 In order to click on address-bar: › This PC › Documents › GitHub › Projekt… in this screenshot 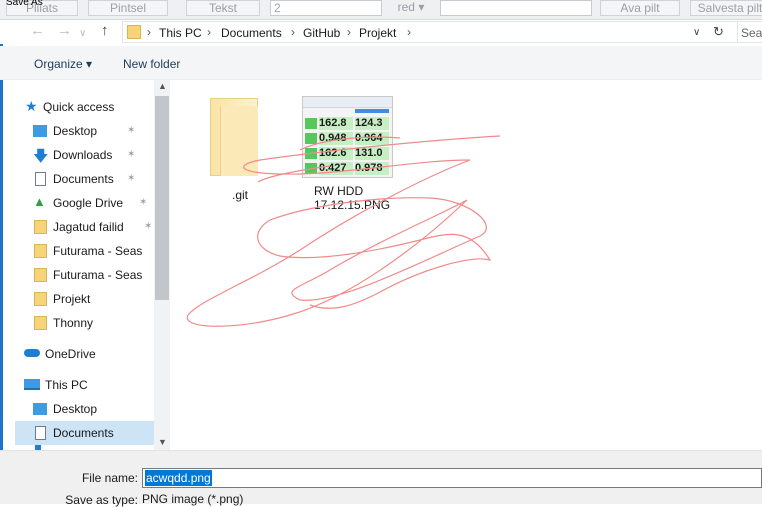, I will do `click(430, 32)`.